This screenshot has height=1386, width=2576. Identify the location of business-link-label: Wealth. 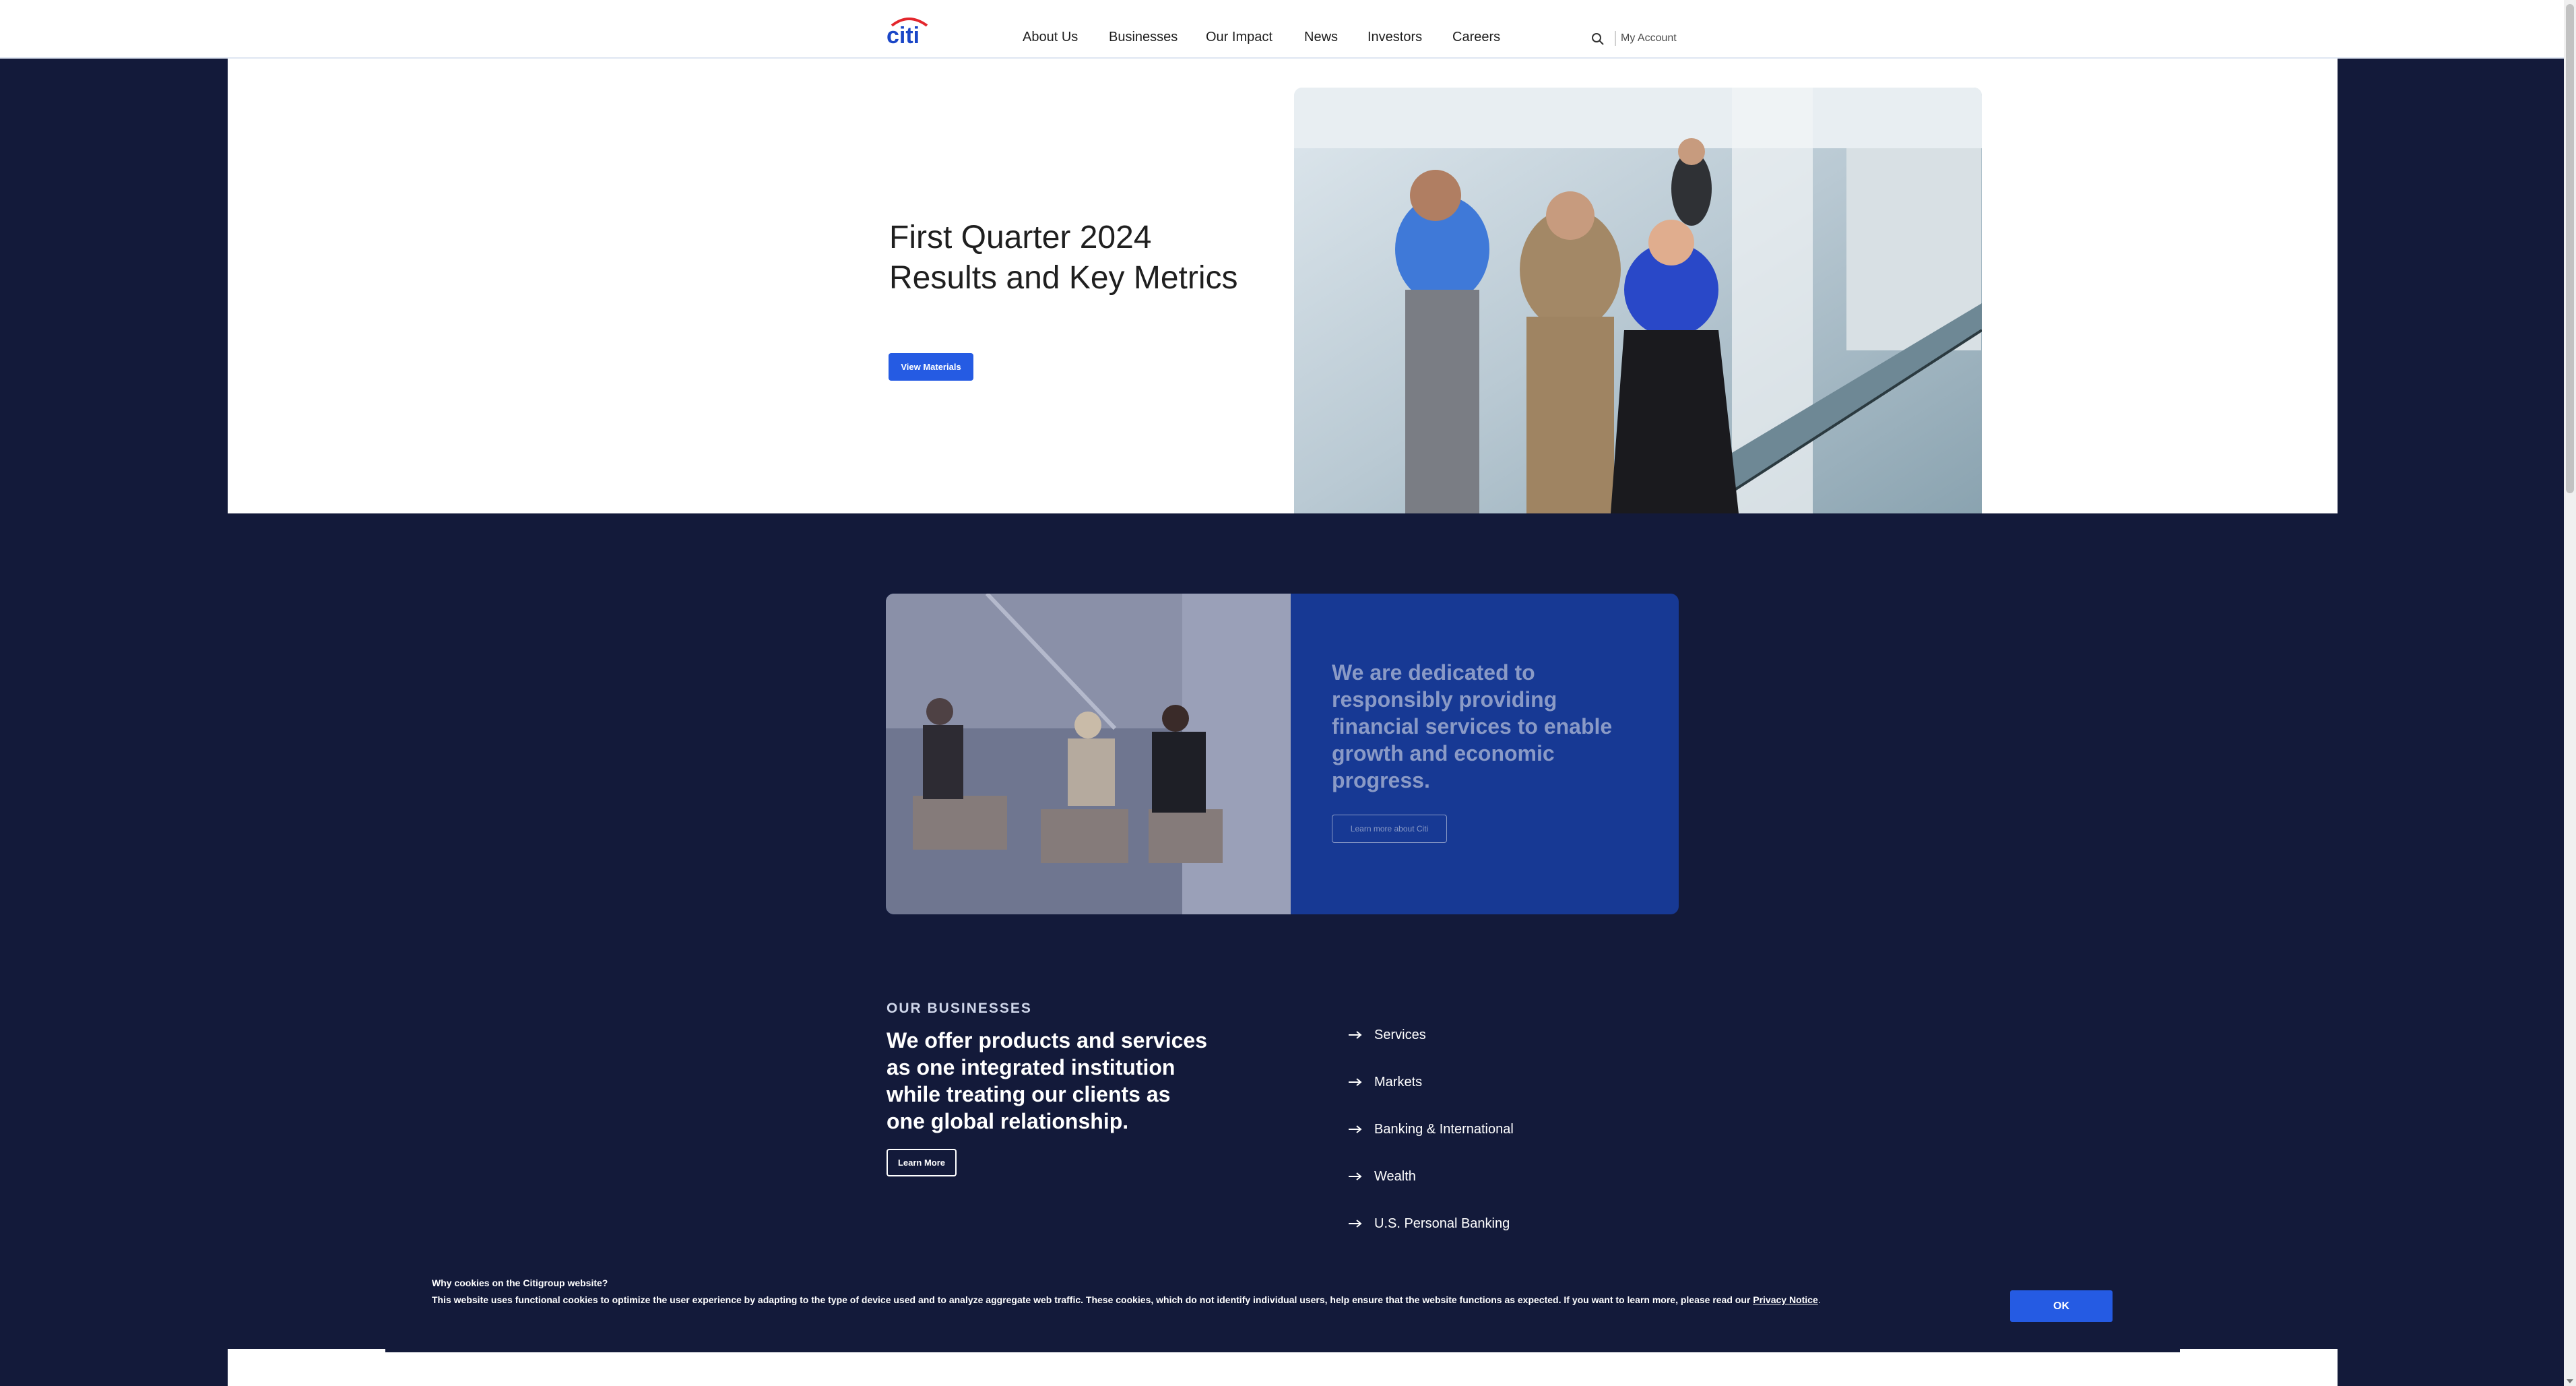
(1395, 1176).